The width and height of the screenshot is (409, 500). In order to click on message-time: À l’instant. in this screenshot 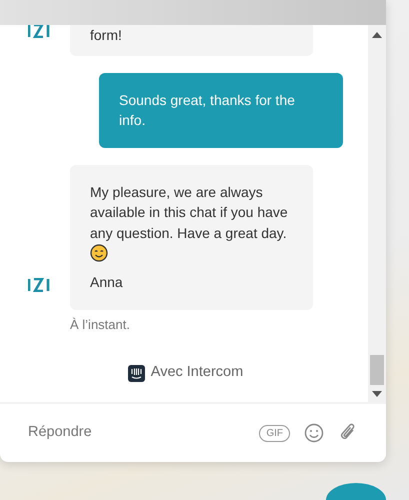, I will do `click(100, 325)`.